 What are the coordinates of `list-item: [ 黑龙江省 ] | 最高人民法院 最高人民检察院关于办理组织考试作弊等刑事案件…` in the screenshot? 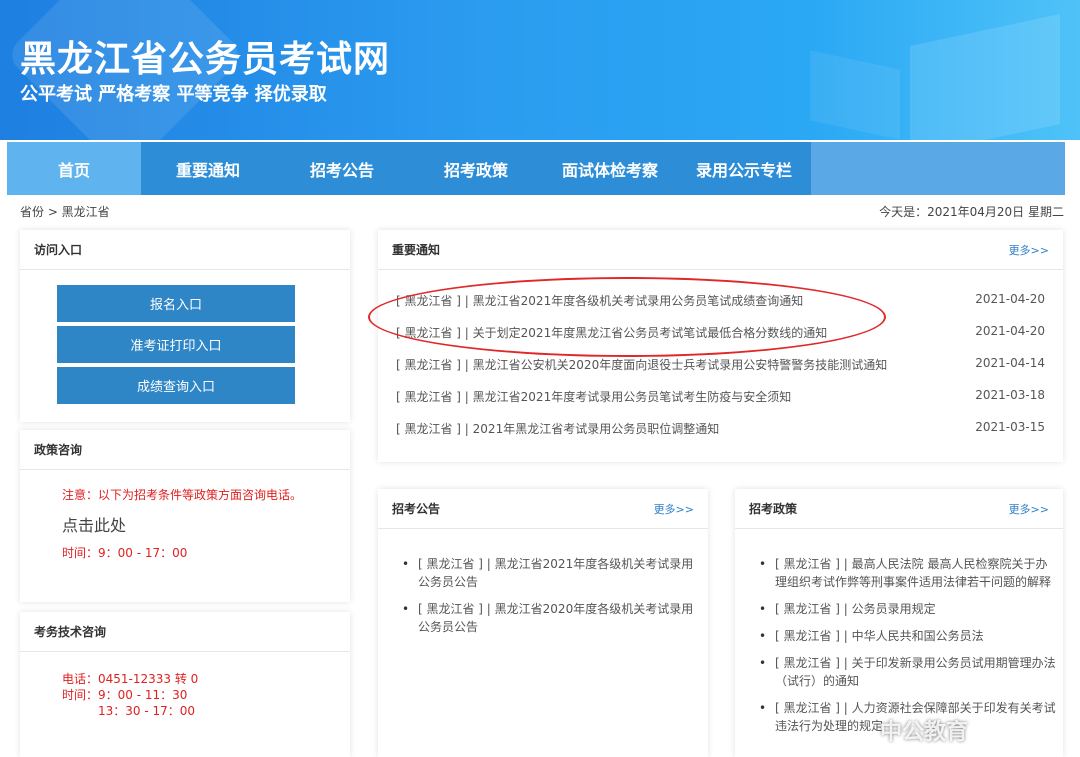 It's located at (907, 573).